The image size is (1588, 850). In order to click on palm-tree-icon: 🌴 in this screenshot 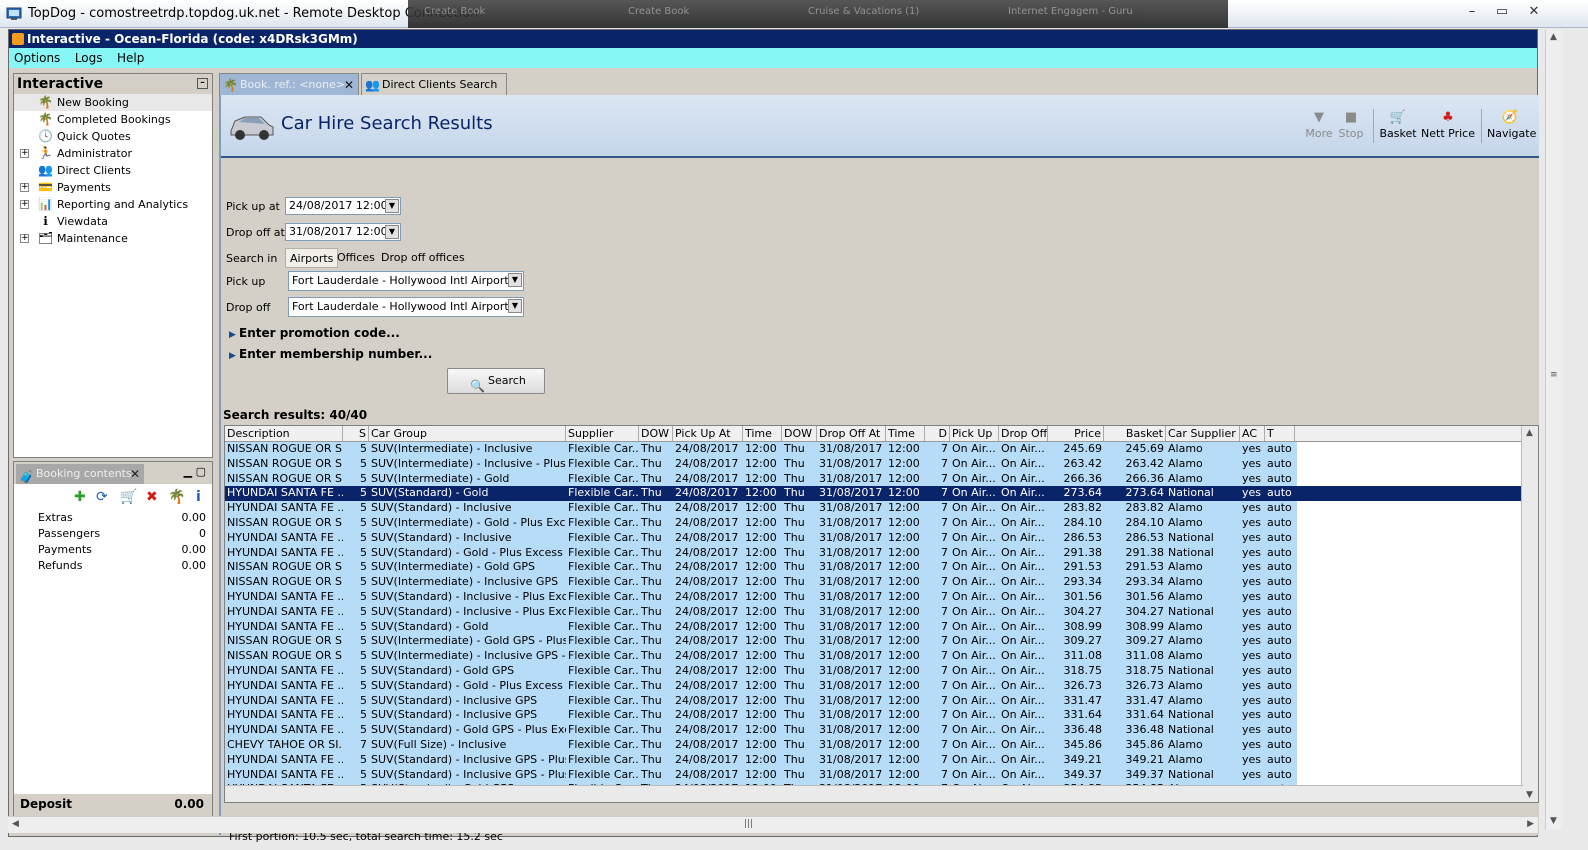, I will do `click(176, 497)`.